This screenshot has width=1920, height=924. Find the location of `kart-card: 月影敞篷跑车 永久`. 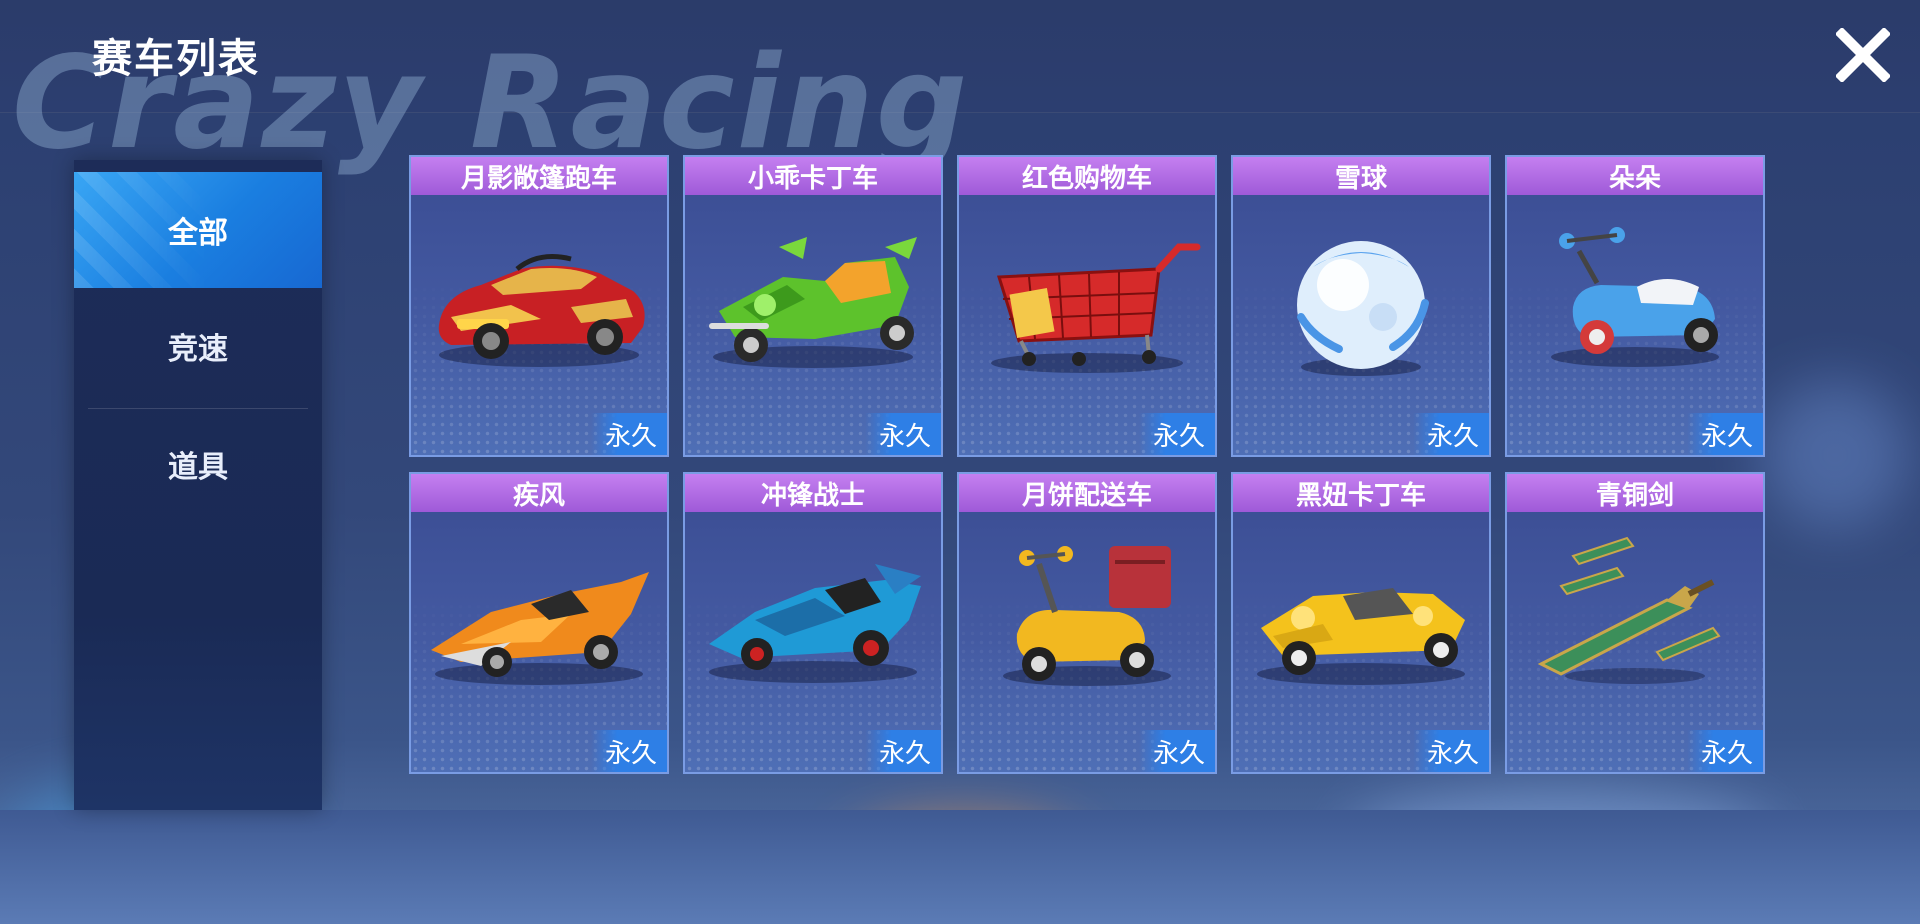

kart-card: 月影敞篷跑车 永久 is located at coordinates (539, 306).